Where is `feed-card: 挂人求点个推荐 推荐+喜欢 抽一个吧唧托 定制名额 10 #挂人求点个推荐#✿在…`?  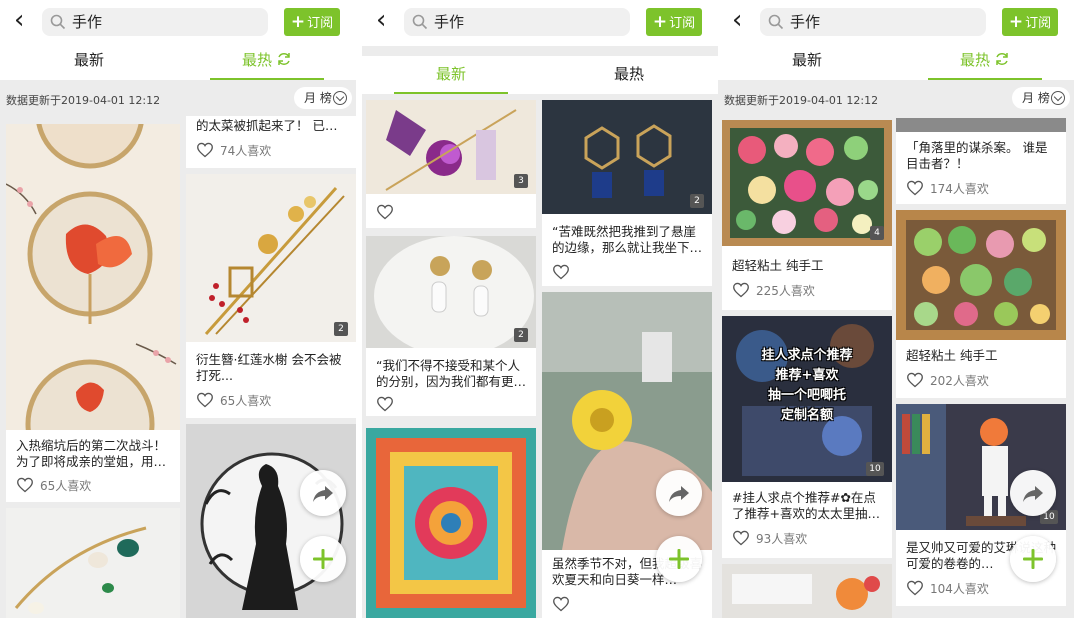 feed-card: 挂人求点个推荐 推荐+喜欢 抽一个吧唧托 定制名额 10 #挂人求点个推荐#✿在… is located at coordinates (807, 437).